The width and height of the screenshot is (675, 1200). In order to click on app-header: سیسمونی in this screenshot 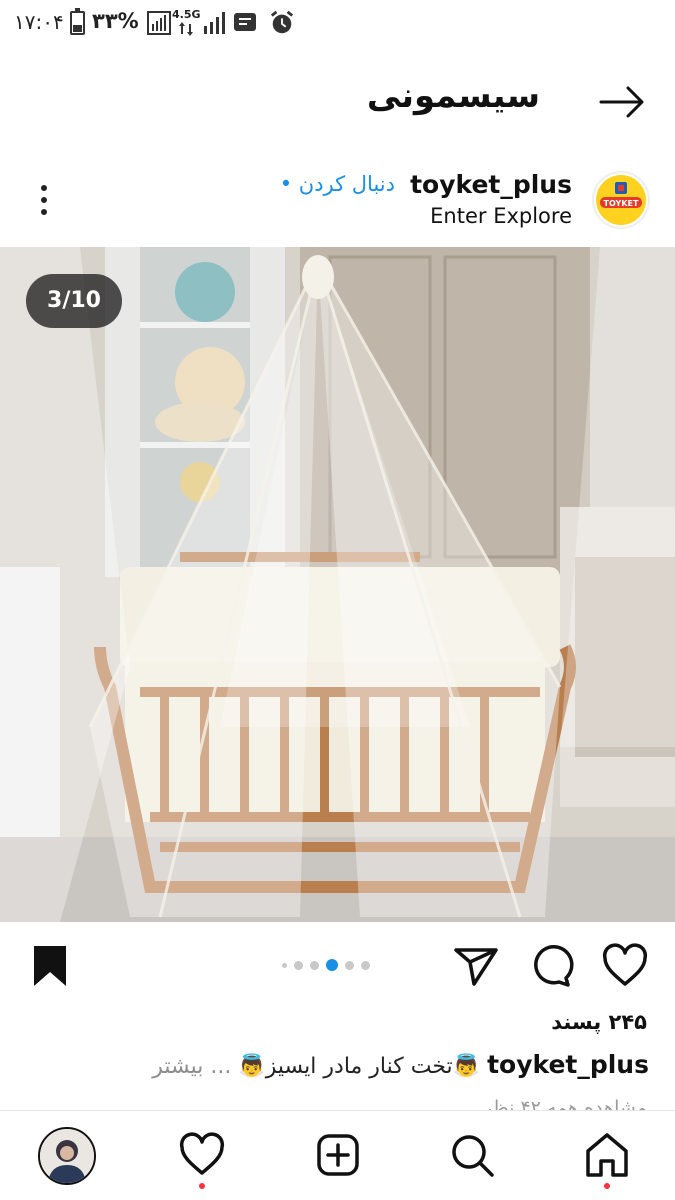, I will do `click(337, 100)`.